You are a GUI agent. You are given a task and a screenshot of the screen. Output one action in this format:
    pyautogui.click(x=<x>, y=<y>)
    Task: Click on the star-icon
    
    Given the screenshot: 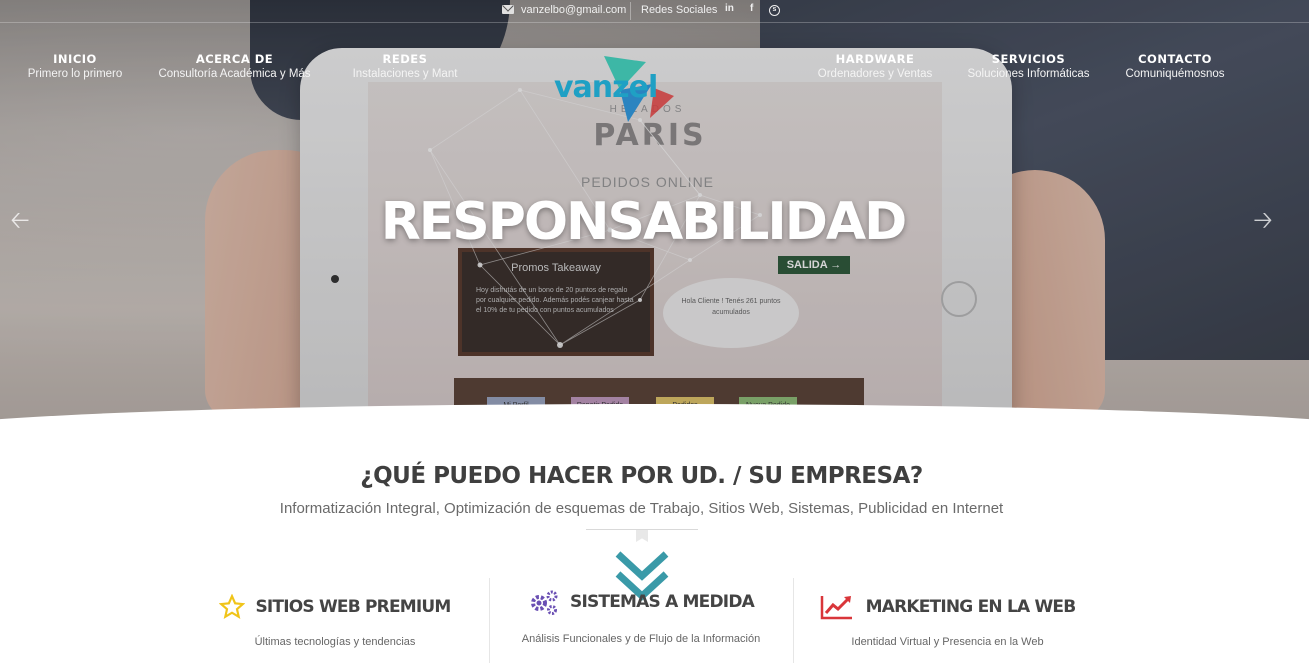 What is the action you would take?
    pyautogui.click(x=232, y=606)
    